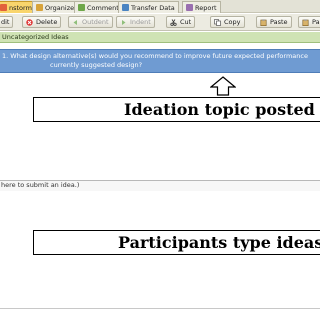 Image resolution: width=320 pixels, height=320 pixels. I want to click on copy-label: Copy, so click(232, 22).